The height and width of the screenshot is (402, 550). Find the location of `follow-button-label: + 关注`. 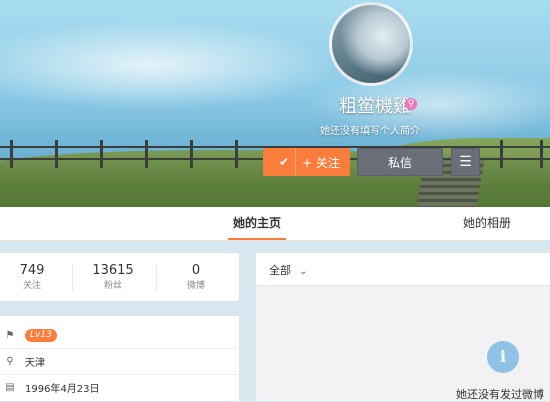

follow-button-label: + 关注 is located at coordinates (321, 162).